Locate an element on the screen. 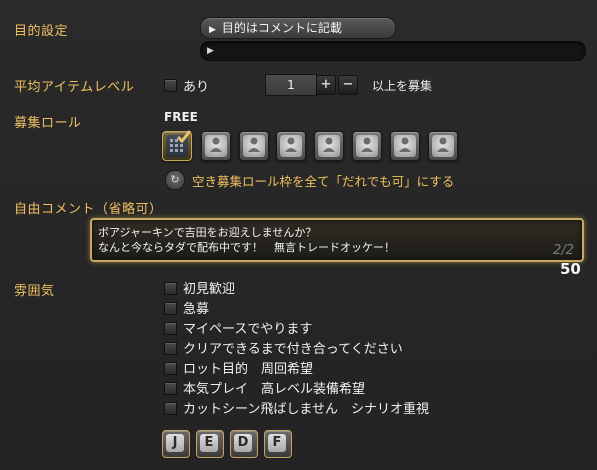  atmosphere-option: 初見歓迎 is located at coordinates (209, 287).